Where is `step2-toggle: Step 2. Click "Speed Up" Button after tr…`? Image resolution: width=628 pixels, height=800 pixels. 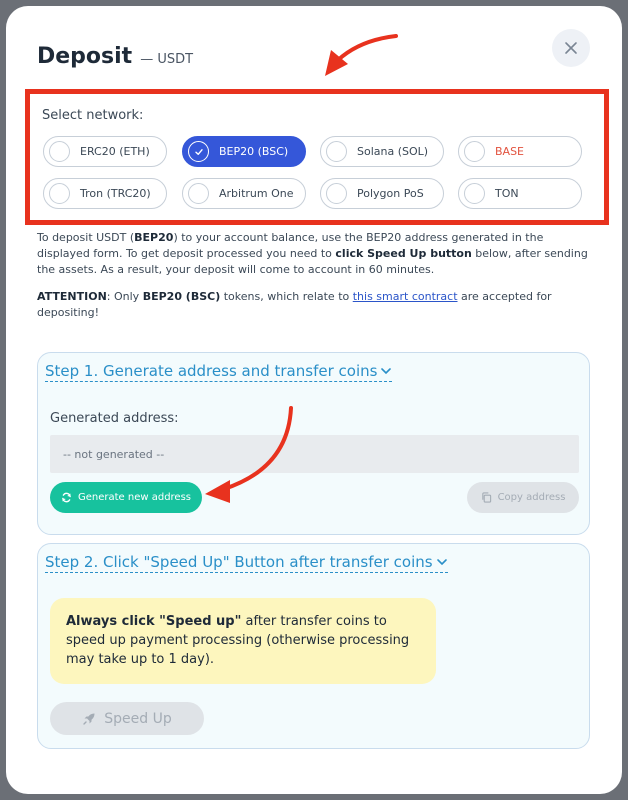
step2-toggle: Step 2. Click "Speed Up" Button after tr… is located at coordinates (246, 563).